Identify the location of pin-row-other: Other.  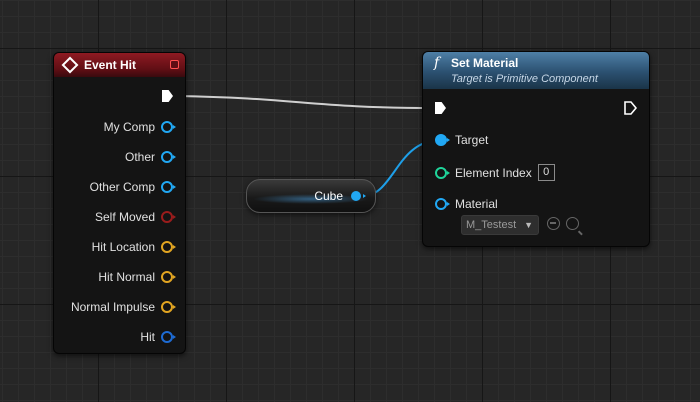
(150, 157).